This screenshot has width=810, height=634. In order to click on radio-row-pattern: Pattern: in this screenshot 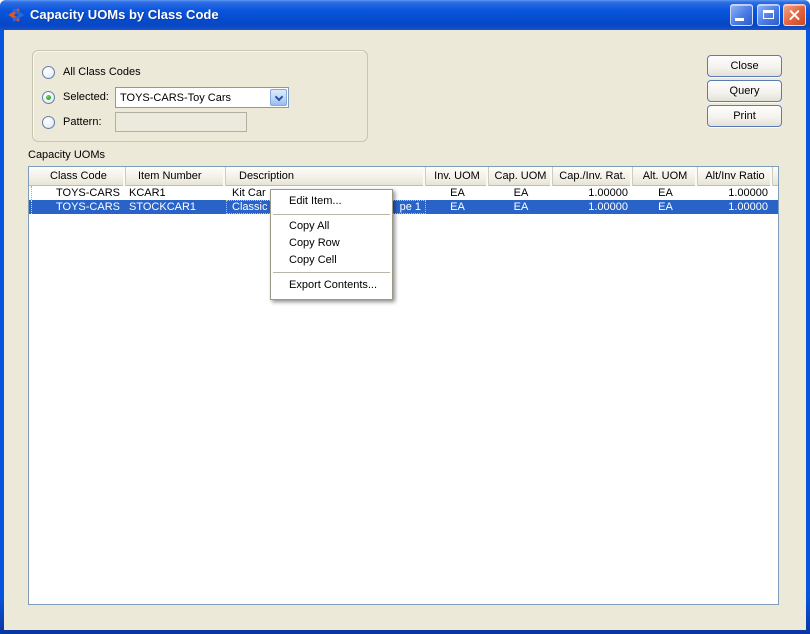, I will do `click(72, 122)`.